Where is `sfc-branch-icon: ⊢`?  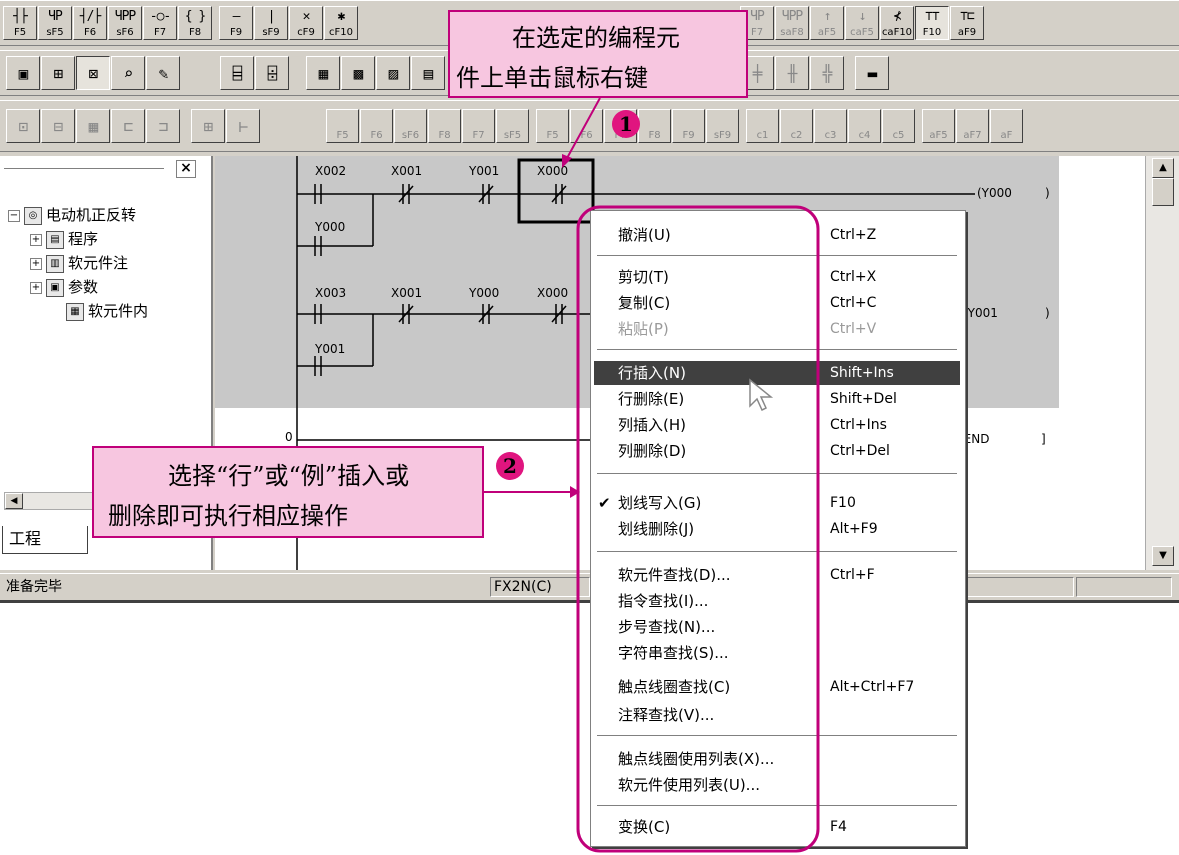
sfc-branch-icon: ⊢ is located at coordinates (243, 126).